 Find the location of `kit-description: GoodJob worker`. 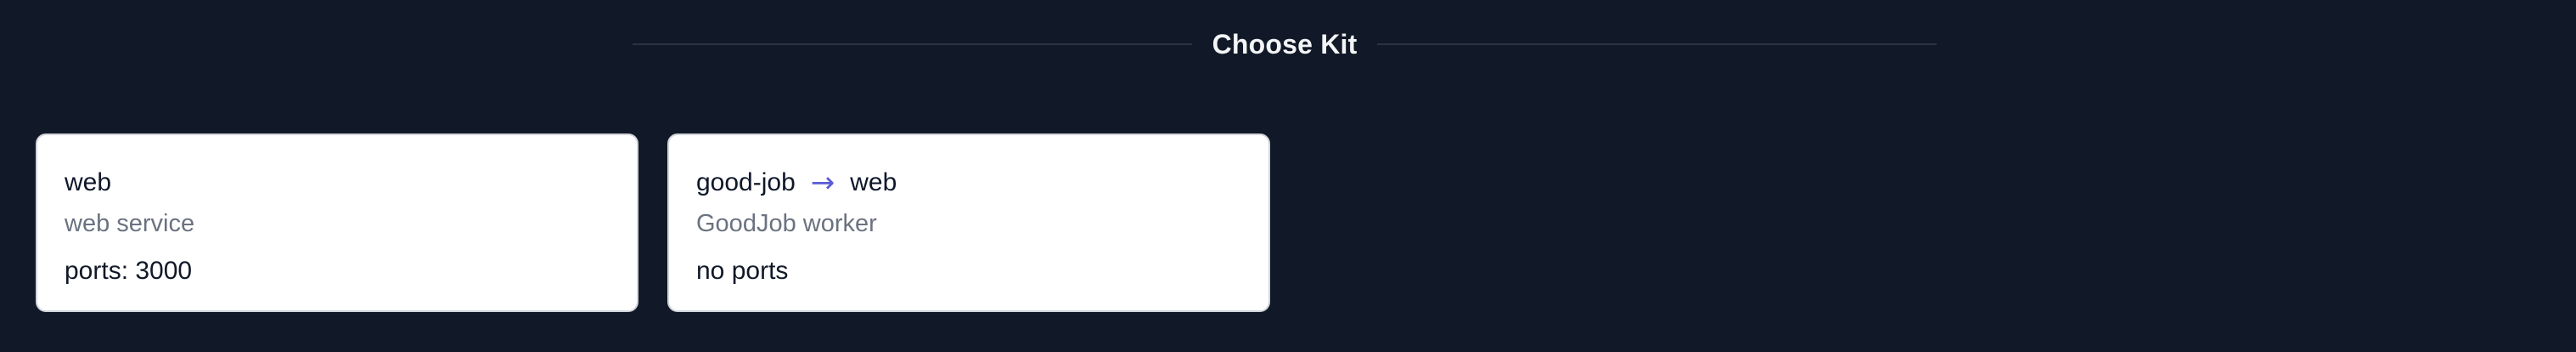

kit-description: GoodJob worker is located at coordinates (786, 223).